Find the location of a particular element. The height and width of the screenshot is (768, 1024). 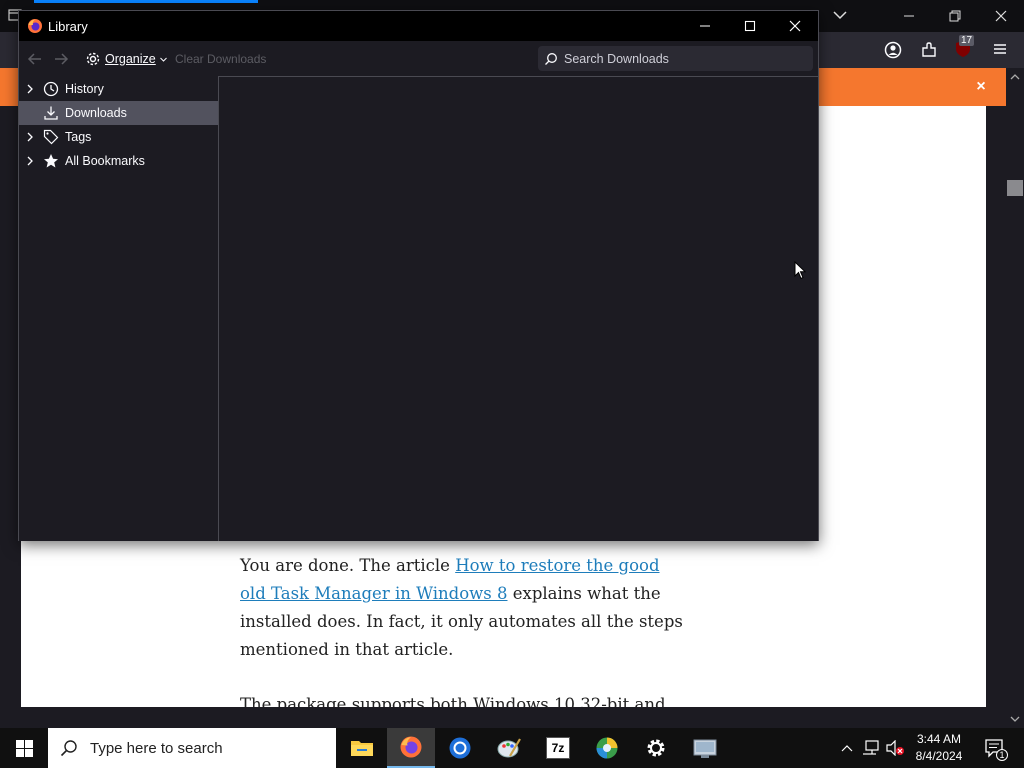

taskbar-app-settings is located at coordinates (656, 748).